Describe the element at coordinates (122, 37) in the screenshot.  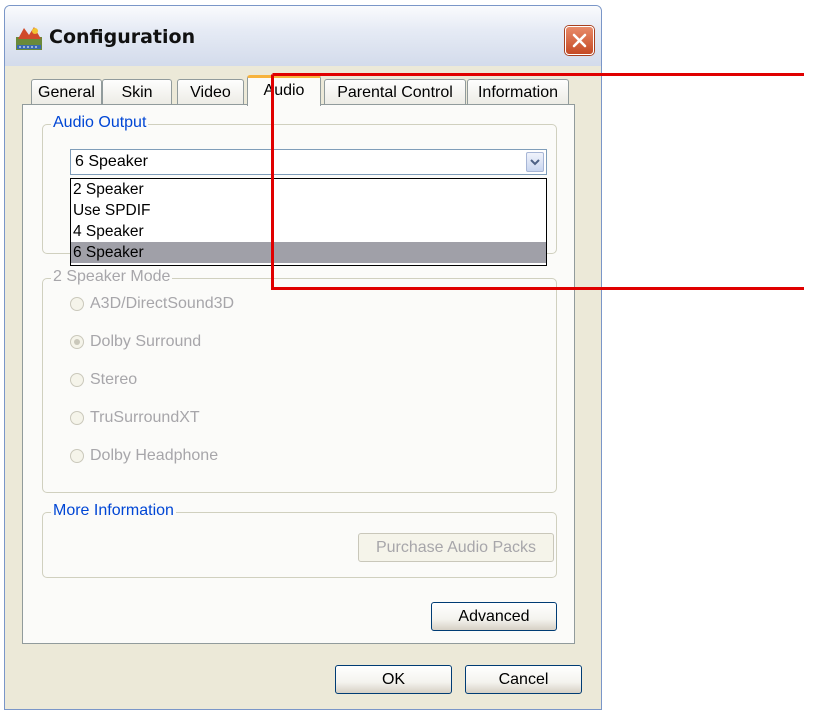
I see `window-title: Configuration` at that location.